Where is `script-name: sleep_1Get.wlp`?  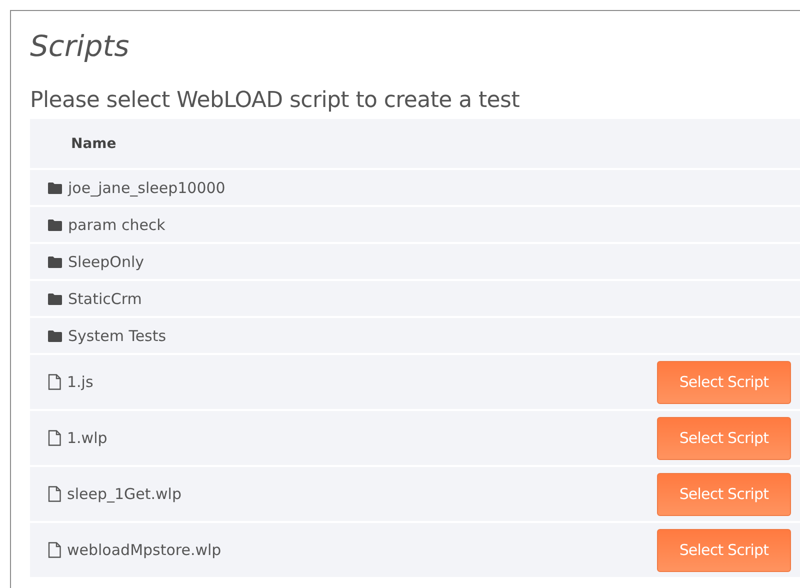 script-name: sleep_1Get.wlp is located at coordinates (362, 494).